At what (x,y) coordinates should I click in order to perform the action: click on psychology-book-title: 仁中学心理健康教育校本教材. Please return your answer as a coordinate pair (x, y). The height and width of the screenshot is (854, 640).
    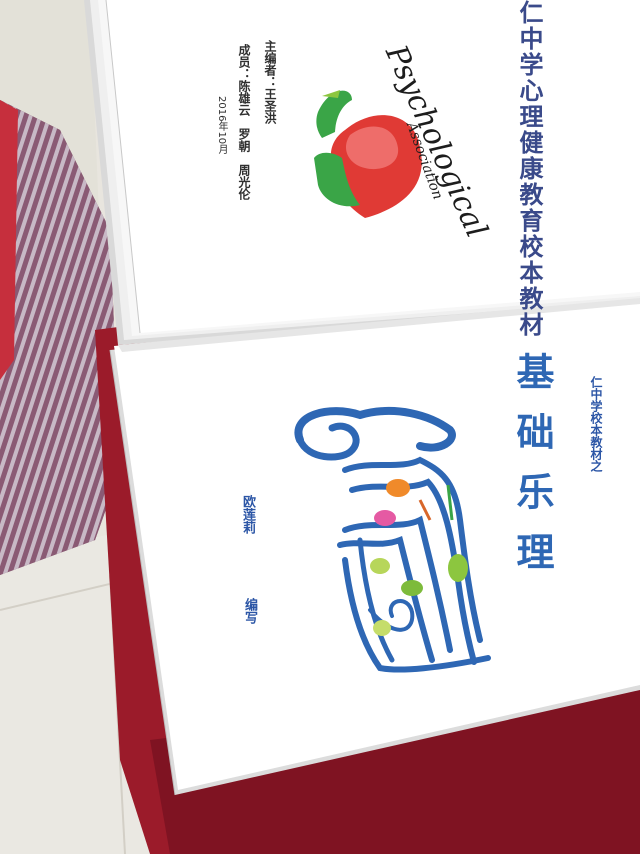
    Looking at the image, I should click on (529, 169).